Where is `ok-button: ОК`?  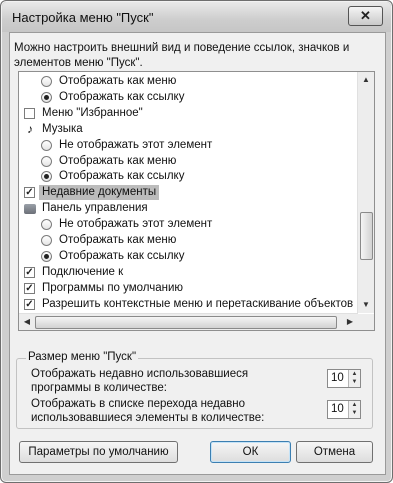 ok-button: ОК is located at coordinates (250, 452).